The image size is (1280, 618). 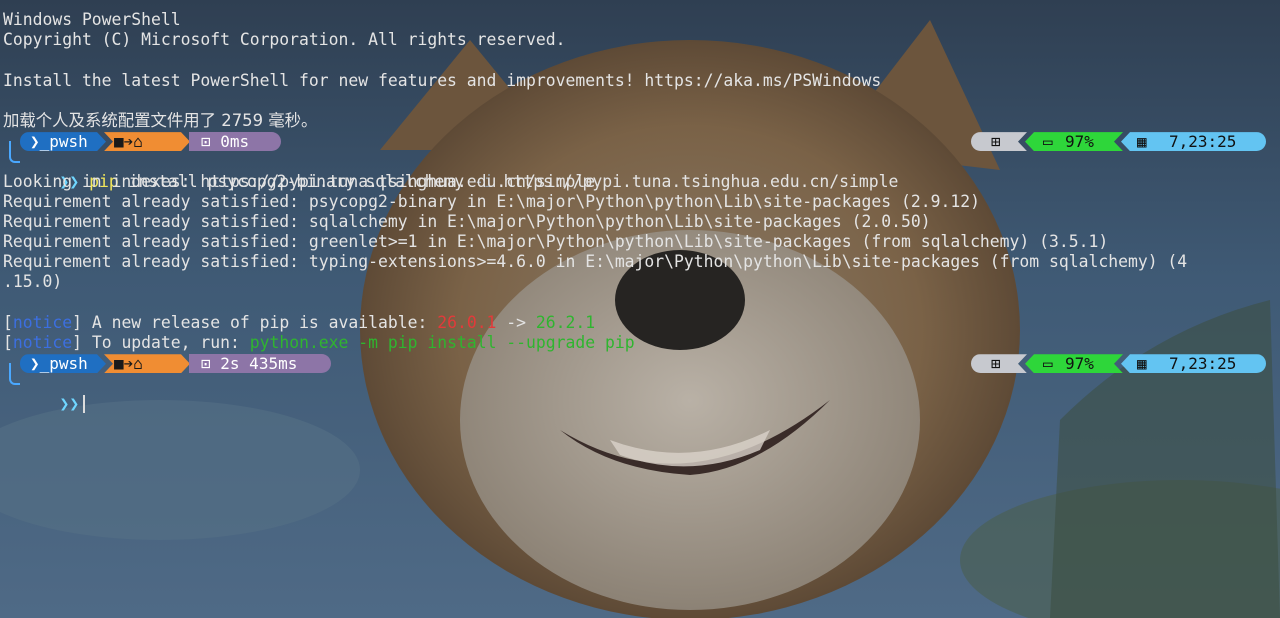 What do you see at coordinates (92, 19) in the screenshot?
I see `banner-title: Windows PowerShell` at bounding box center [92, 19].